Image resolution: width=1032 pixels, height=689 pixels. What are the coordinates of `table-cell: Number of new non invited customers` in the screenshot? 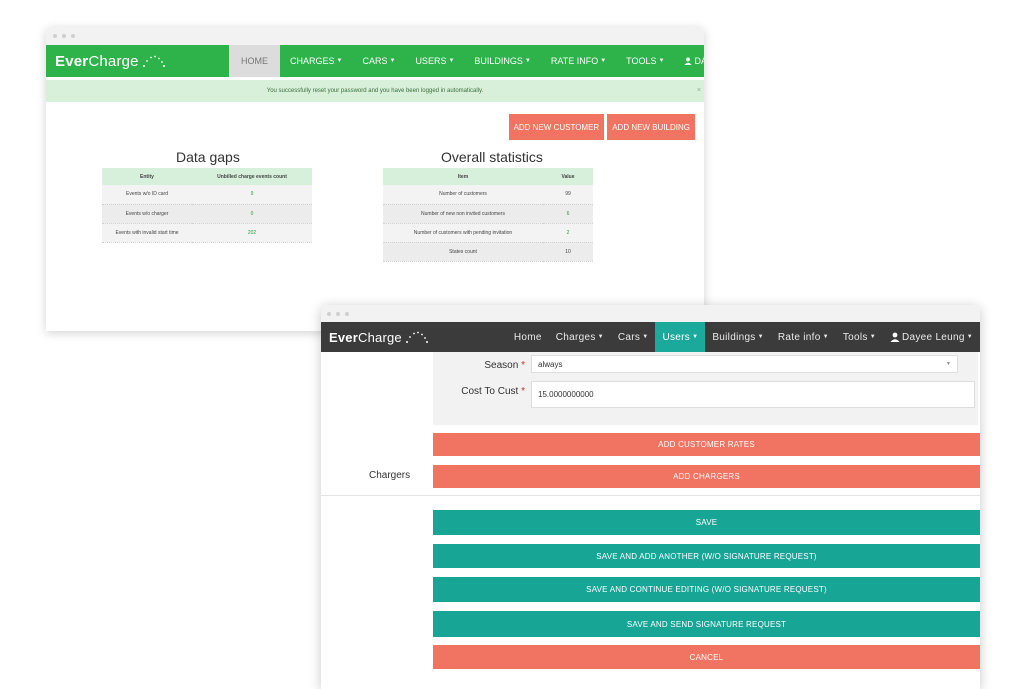 It's located at (463, 214).